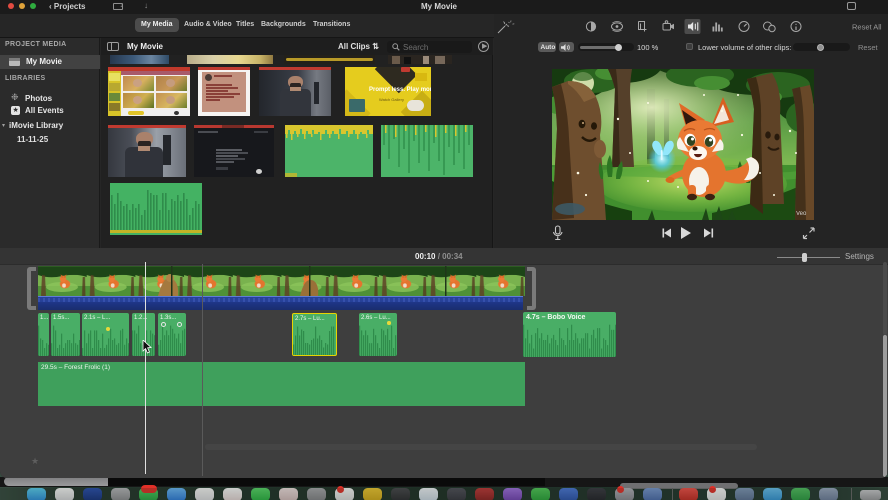 This screenshot has width=888, height=500. I want to click on svg-text: Reset All, so click(867, 27).